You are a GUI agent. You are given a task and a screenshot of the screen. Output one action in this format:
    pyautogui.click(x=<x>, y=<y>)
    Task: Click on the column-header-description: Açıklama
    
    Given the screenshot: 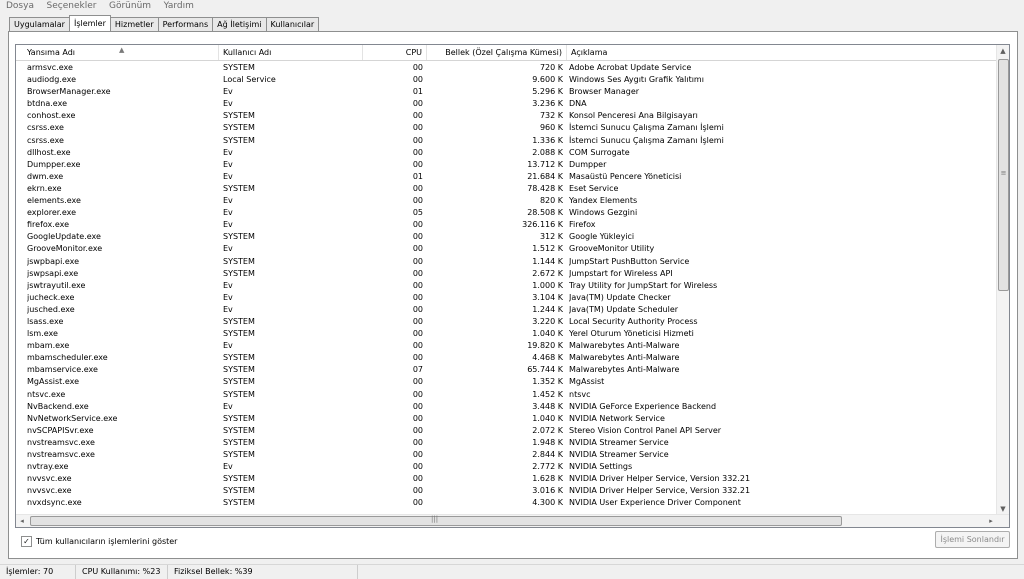 What is the action you would take?
    pyautogui.click(x=781, y=52)
    